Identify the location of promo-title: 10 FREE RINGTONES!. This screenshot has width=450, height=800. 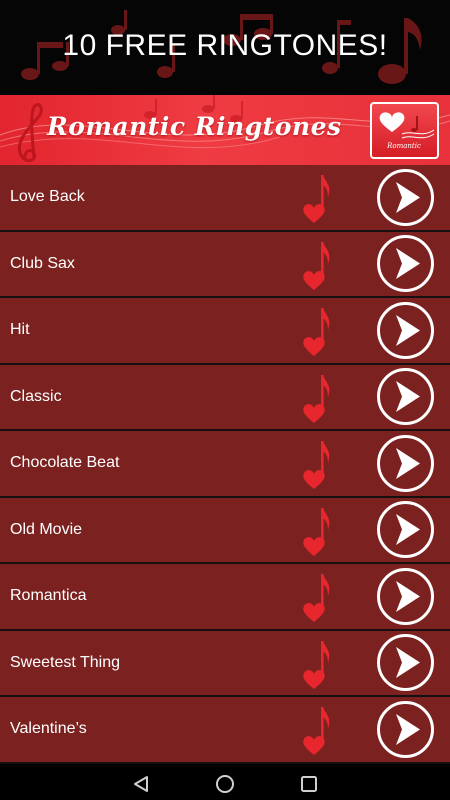
(225, 45).